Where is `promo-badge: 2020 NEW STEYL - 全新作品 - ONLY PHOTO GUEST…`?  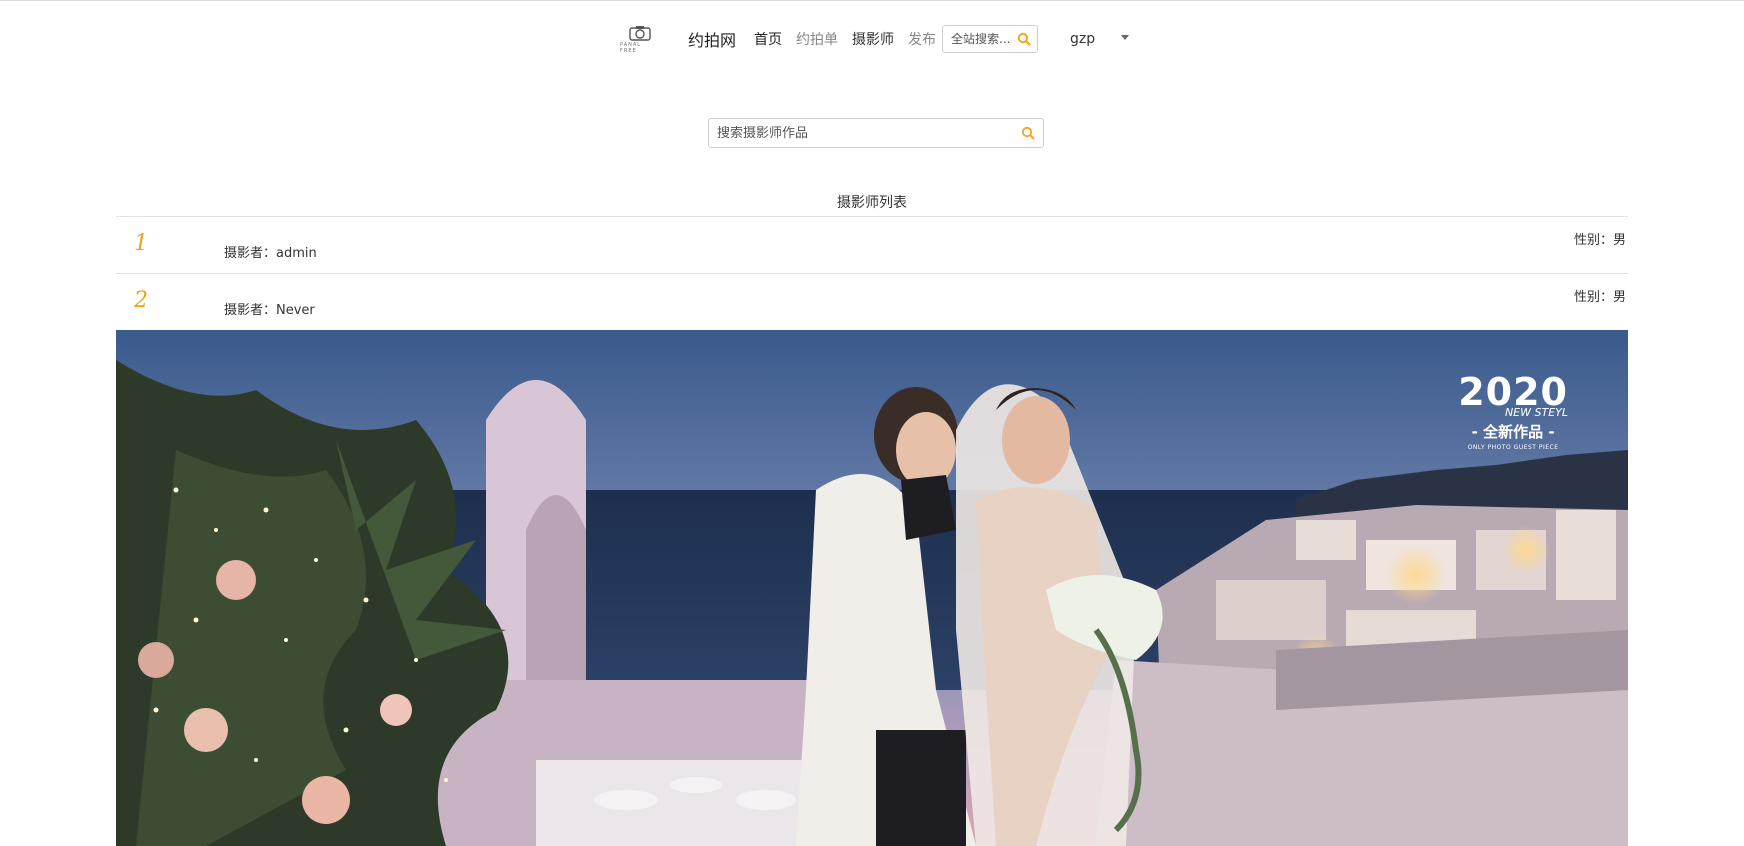
promo-badge: 2020 NEW STEYL - 全新作品 - ONLY PHOTO GUEST… is located at coordinates (1513, 411).